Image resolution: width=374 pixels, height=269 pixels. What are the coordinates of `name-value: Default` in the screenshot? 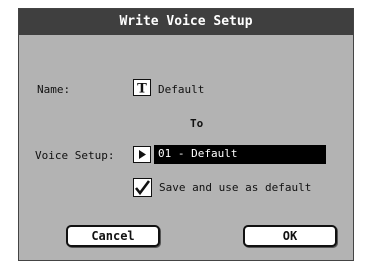 It's located at (181, 89).